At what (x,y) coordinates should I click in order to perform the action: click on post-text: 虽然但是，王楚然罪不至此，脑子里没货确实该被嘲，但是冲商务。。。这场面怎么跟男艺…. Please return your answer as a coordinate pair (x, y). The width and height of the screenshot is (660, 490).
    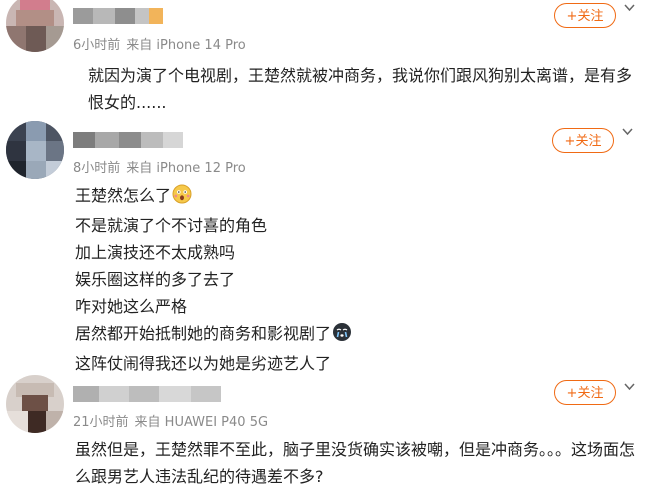
    Looking at the image, I should click on (355, 463).